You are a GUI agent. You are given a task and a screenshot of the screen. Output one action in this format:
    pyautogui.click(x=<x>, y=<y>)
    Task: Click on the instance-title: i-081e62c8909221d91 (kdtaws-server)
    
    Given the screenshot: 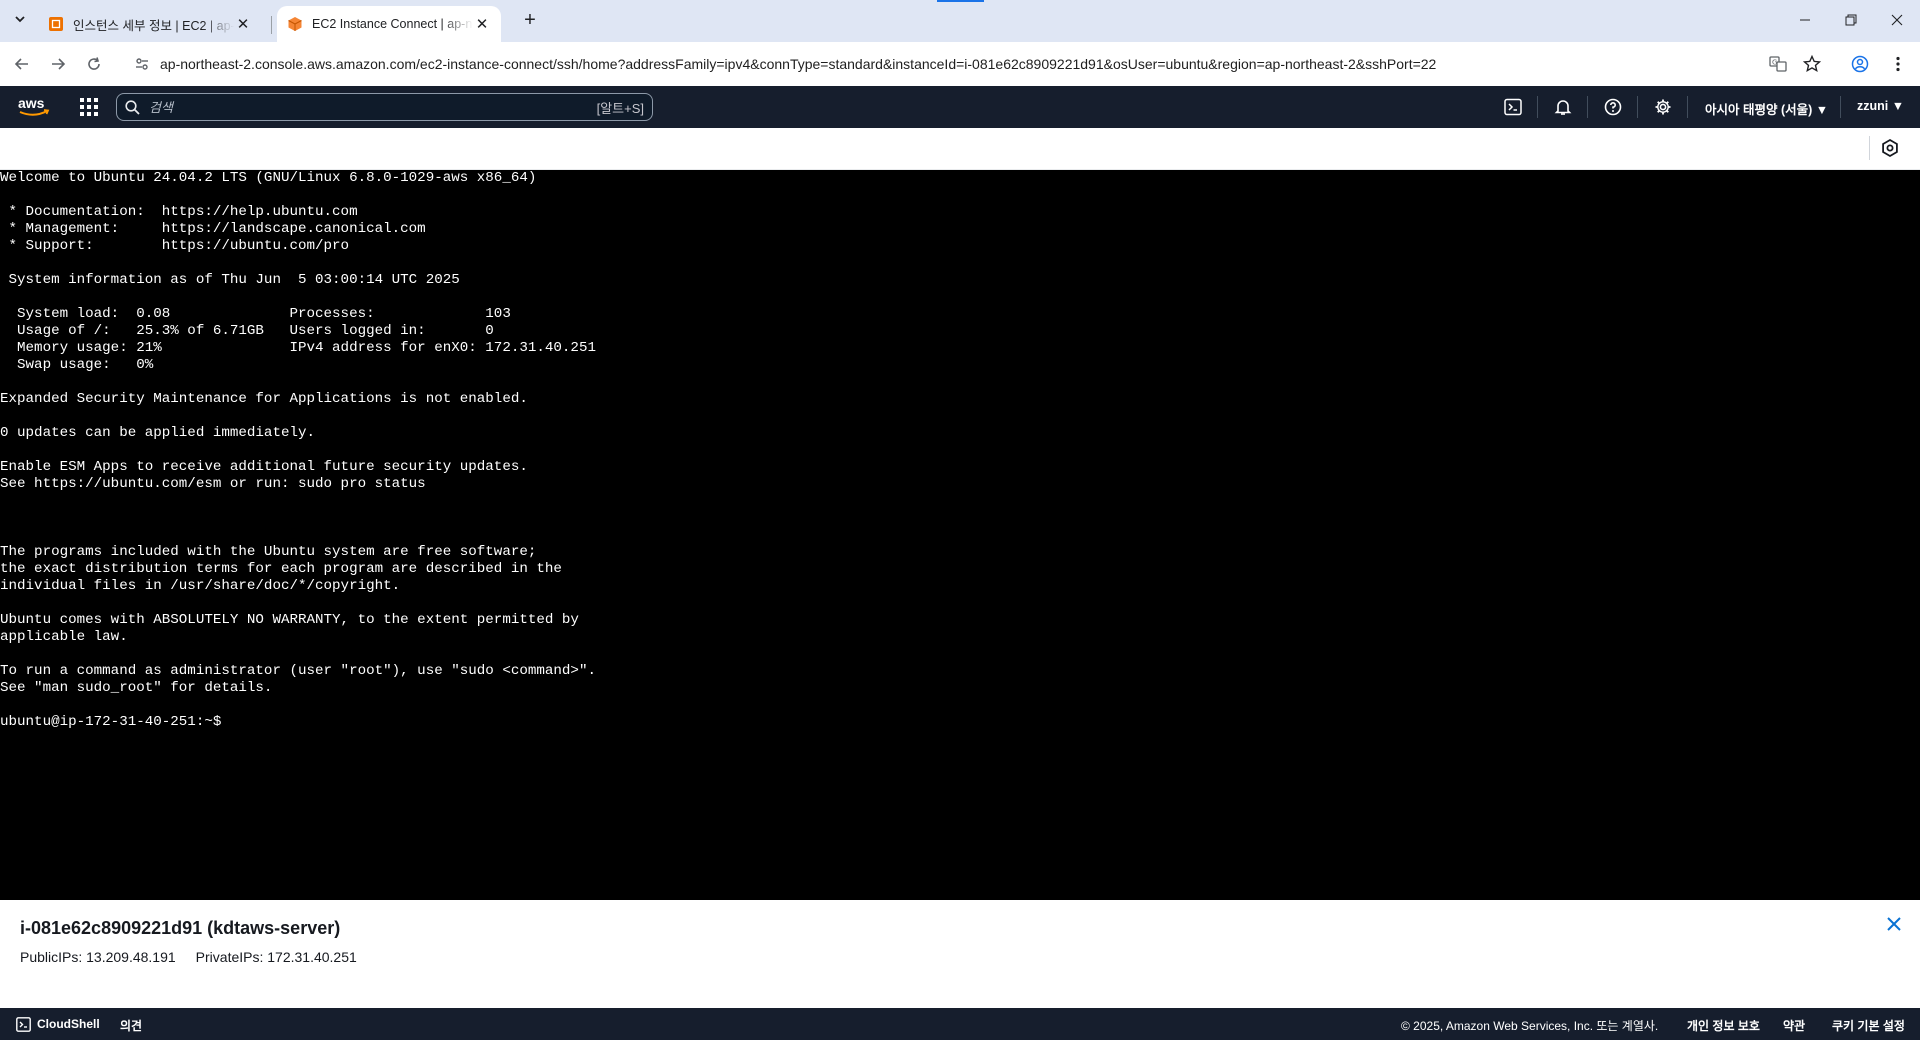 What is the action you would take?
    pyautogui.click(x=180, y=928)
    